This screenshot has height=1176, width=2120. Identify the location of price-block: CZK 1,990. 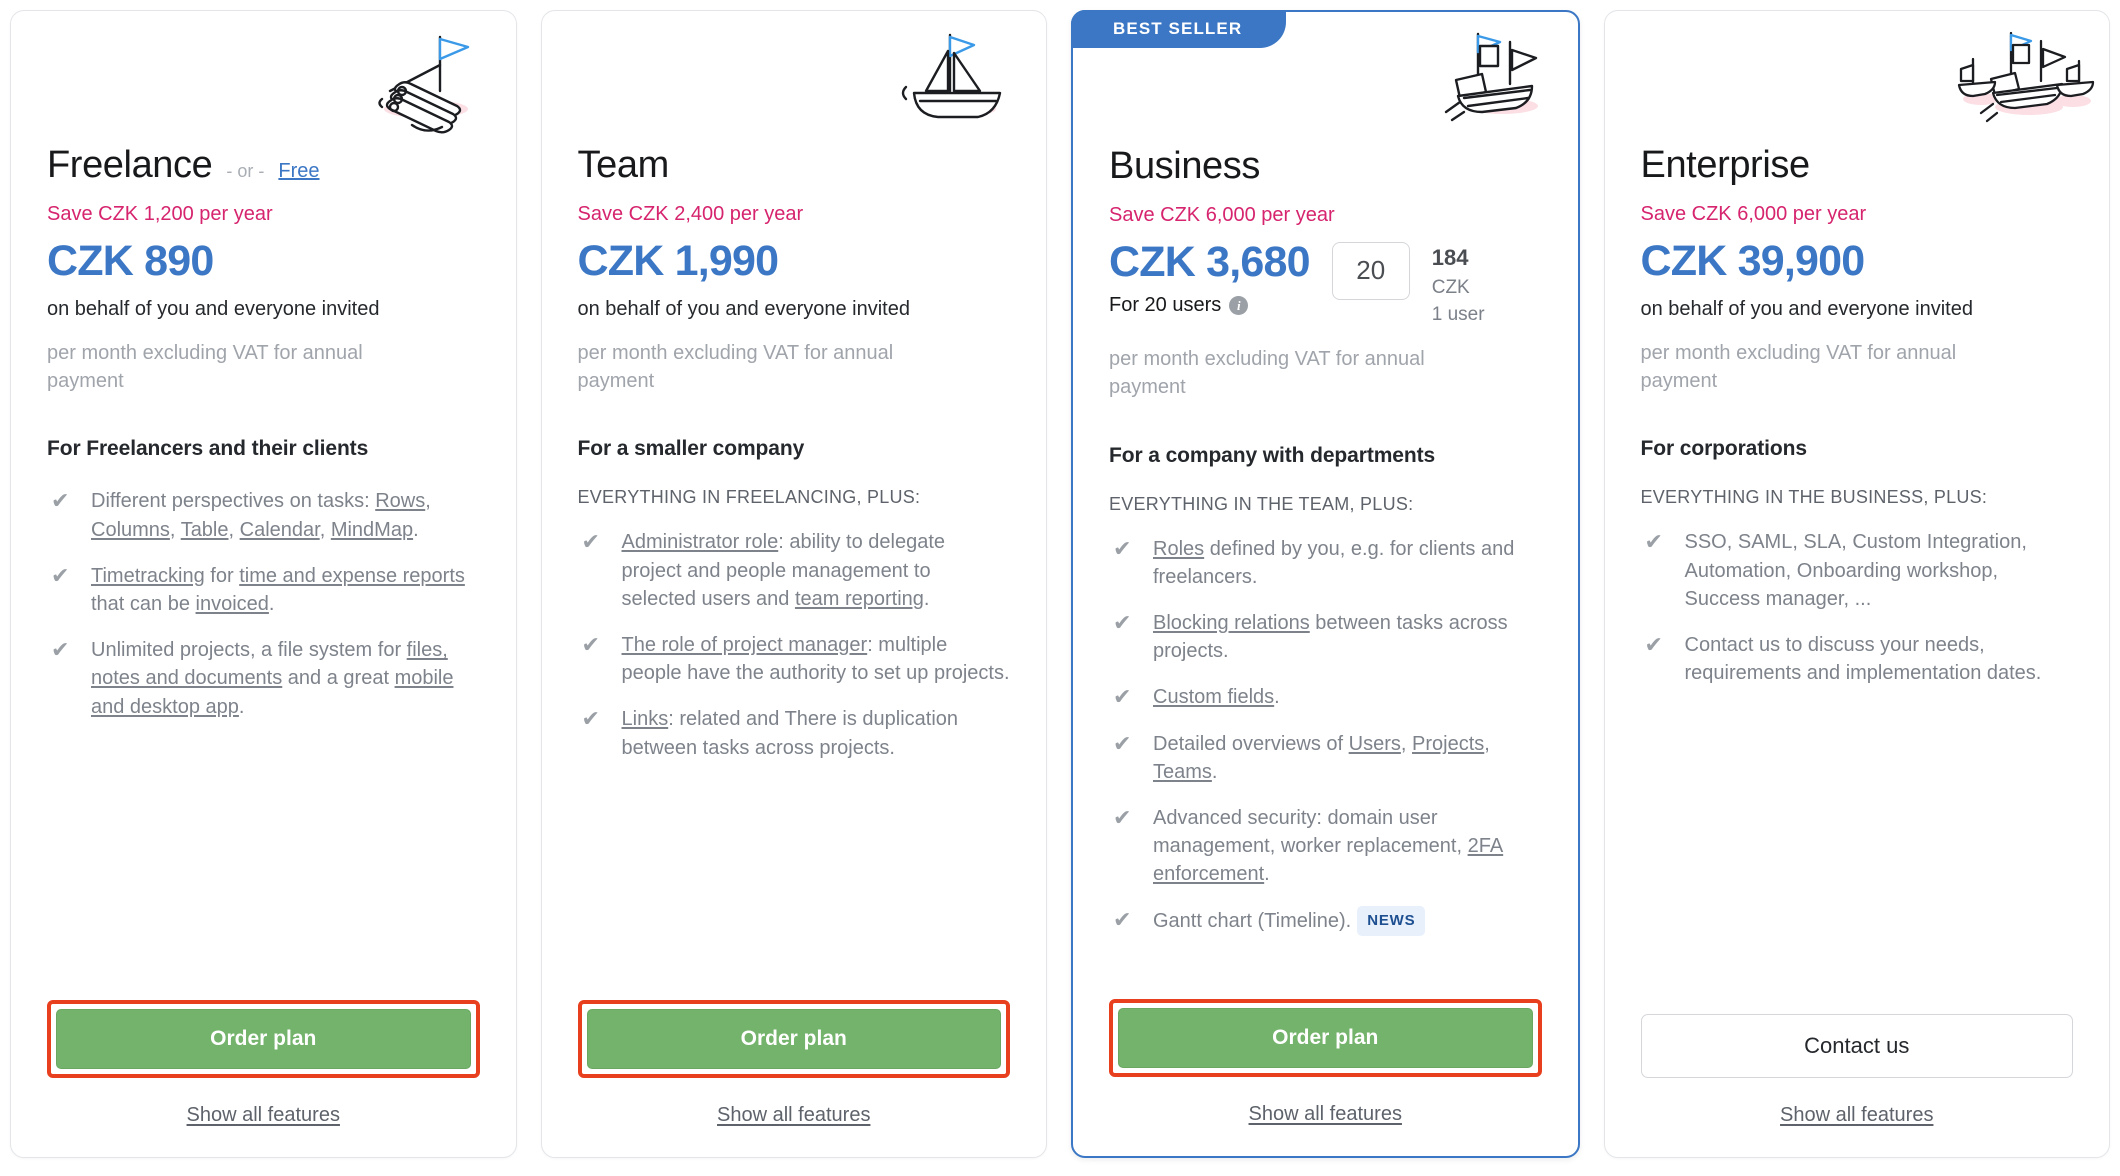
(678, 261).